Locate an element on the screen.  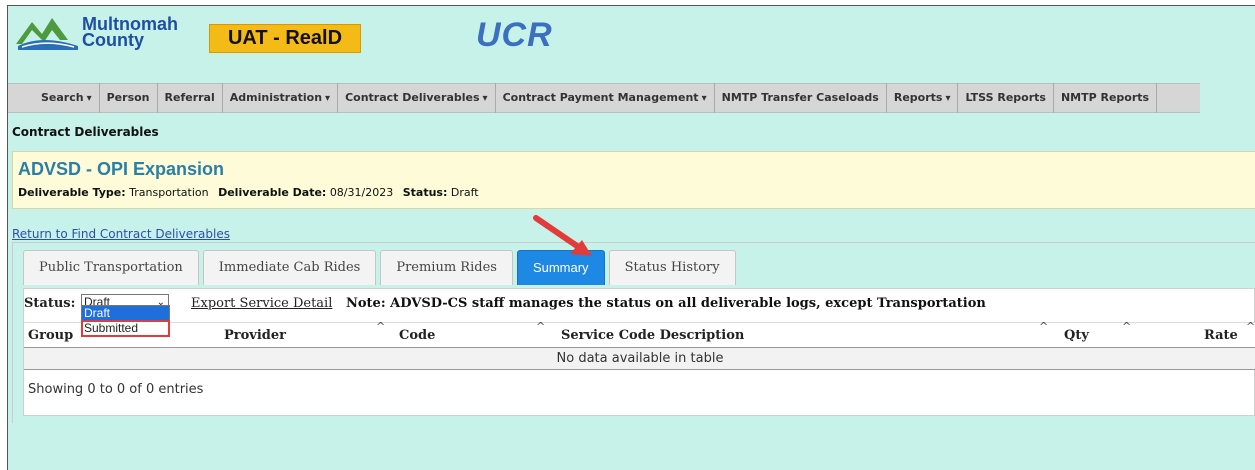
multnomah-logo-icon is located at coordinates (47, 34).